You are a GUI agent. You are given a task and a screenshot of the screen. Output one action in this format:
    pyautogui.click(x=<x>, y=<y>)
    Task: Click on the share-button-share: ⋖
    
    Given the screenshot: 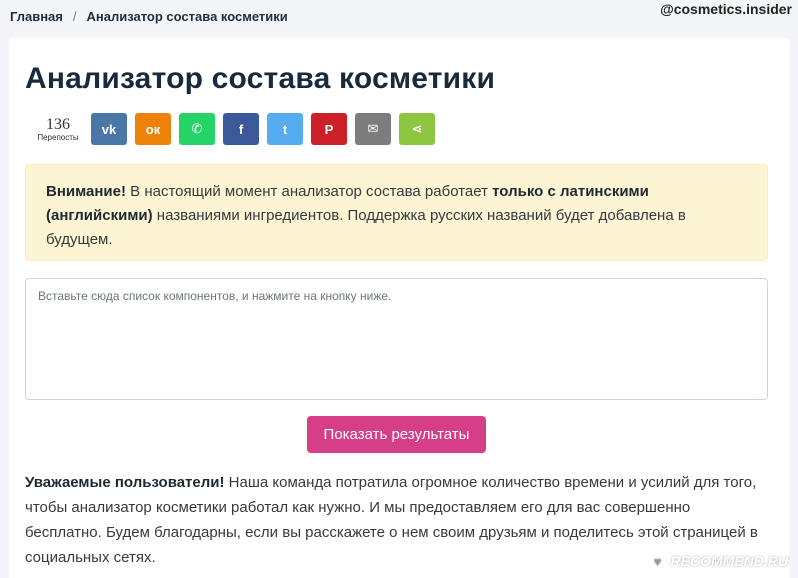 What is the action you would take?
    pyautogui.click(x=417, y=129)
    